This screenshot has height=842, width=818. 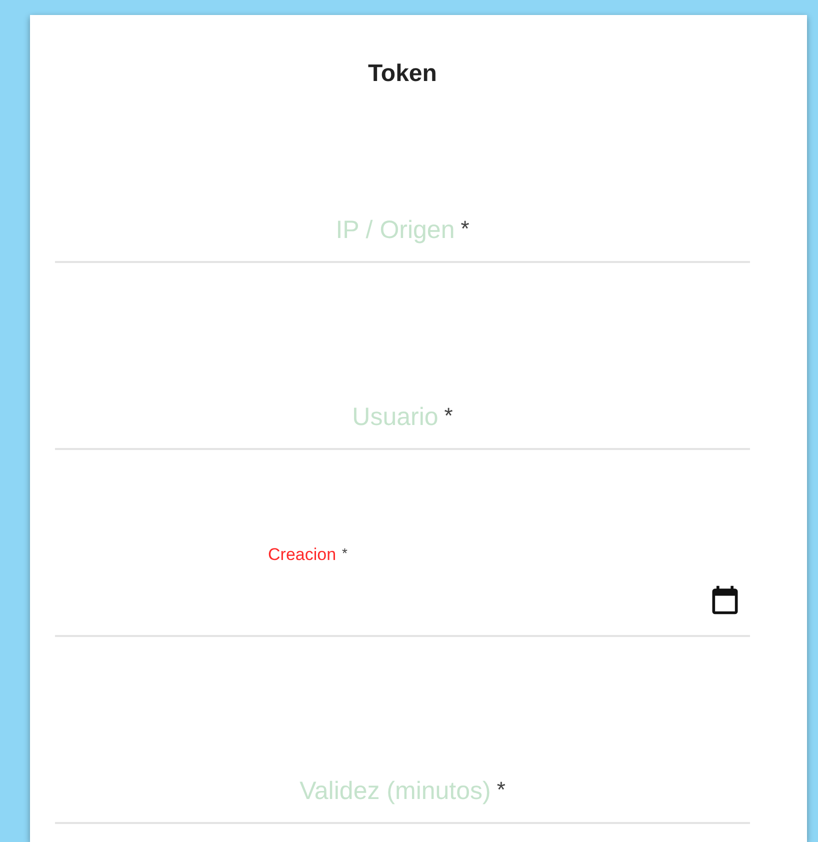 I want to click on field-label: Usuario, so click(x=395, y=417).